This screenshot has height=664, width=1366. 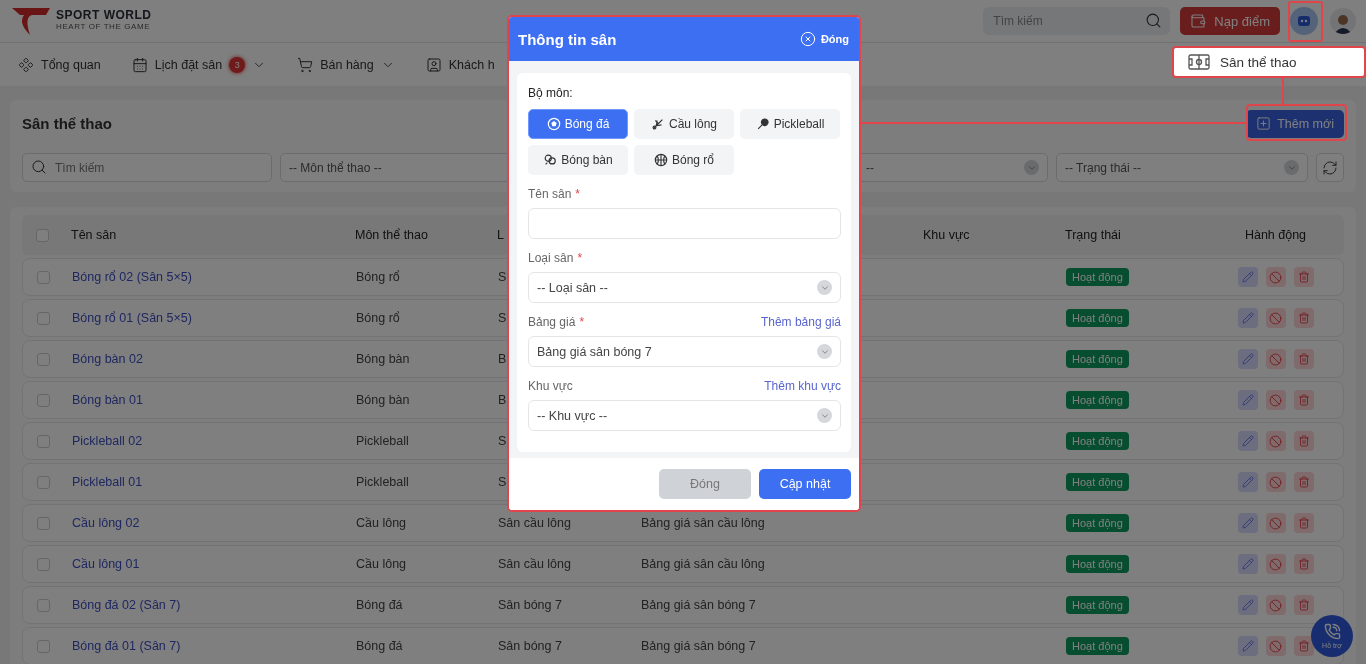 What do you see at coordinates (790, 124) in the screenshot?
I see `sport-option: Pickleball` at bounding box center [790, 124].